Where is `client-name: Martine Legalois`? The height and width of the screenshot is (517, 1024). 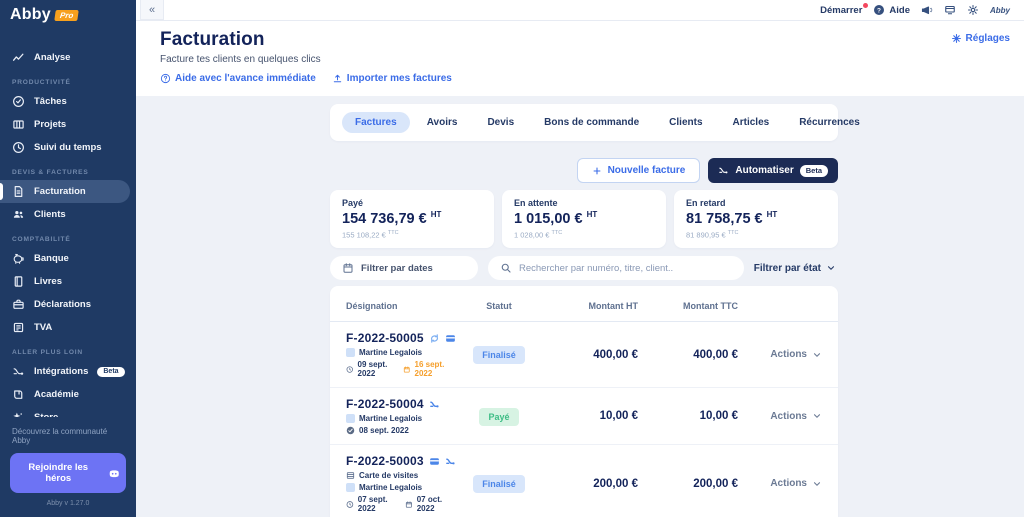 client-name: Martine Legalois is located at coordinates (391, 419).